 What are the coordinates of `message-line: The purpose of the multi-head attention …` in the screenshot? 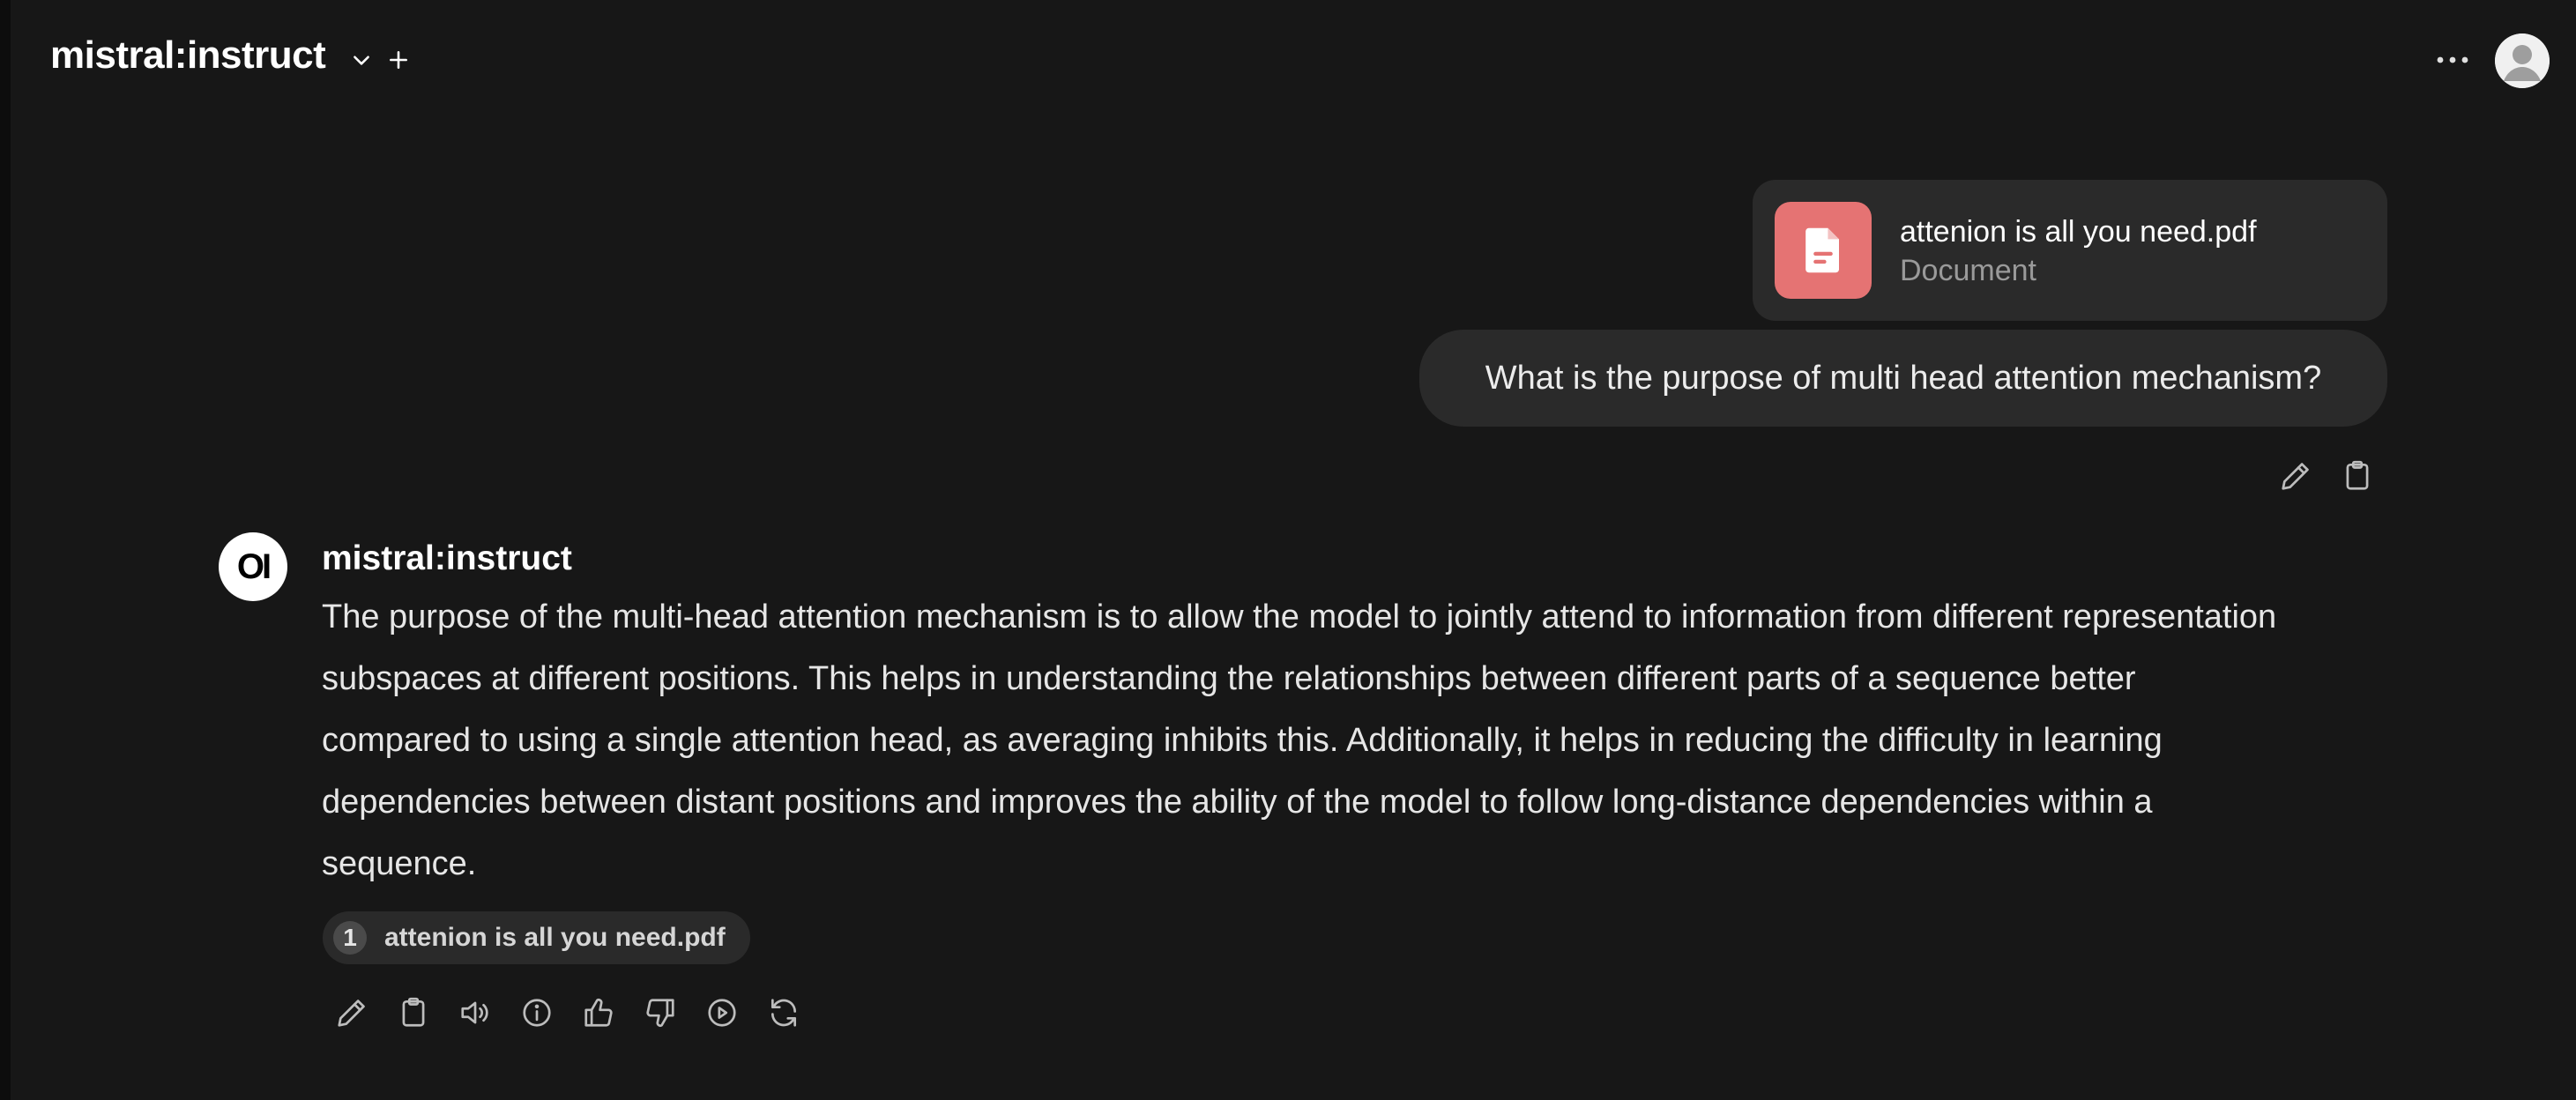 It's located at (1299, 616).